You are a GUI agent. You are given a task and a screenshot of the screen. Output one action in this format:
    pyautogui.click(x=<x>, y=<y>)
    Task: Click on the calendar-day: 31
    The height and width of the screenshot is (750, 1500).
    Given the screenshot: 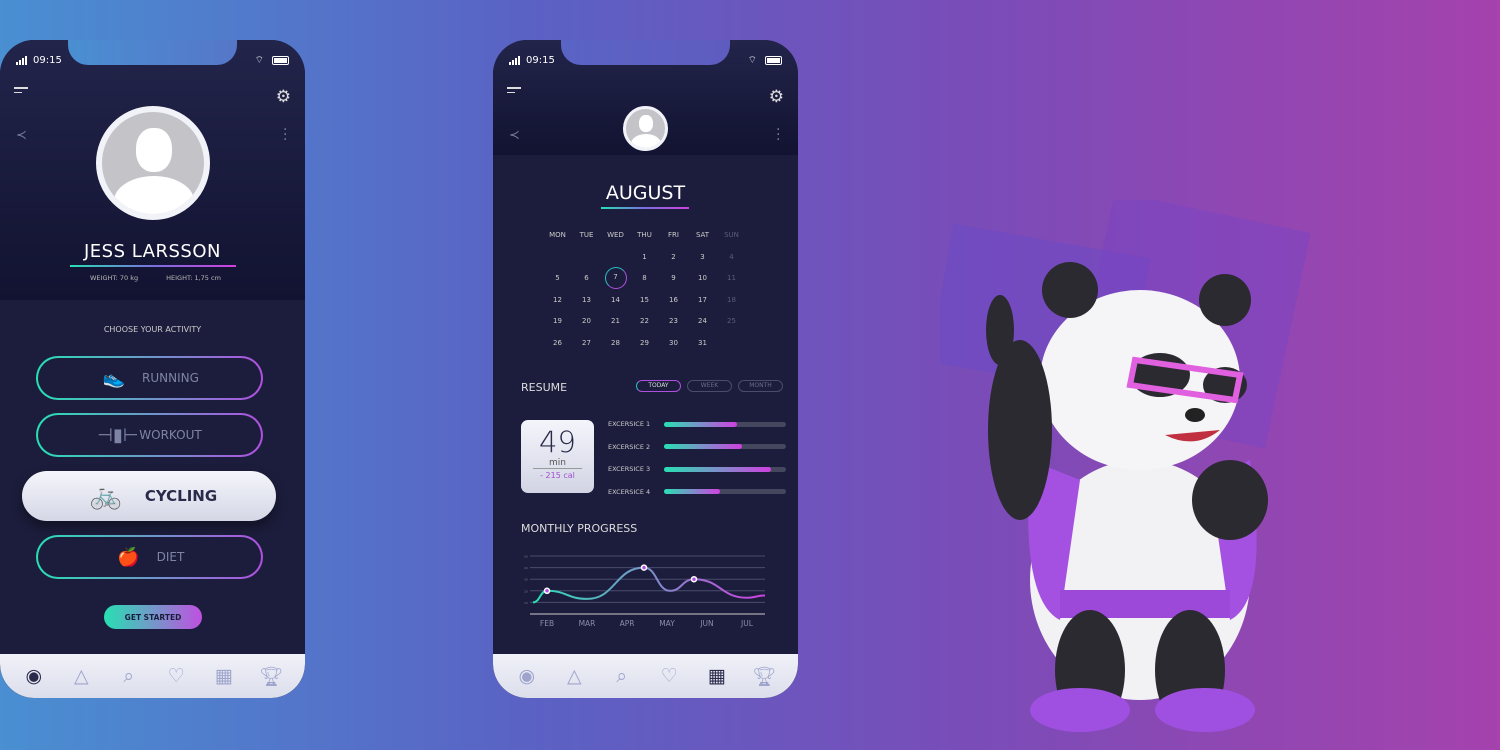 What is the action you would take?
    pyautogui.click(x=702, y=347)
    